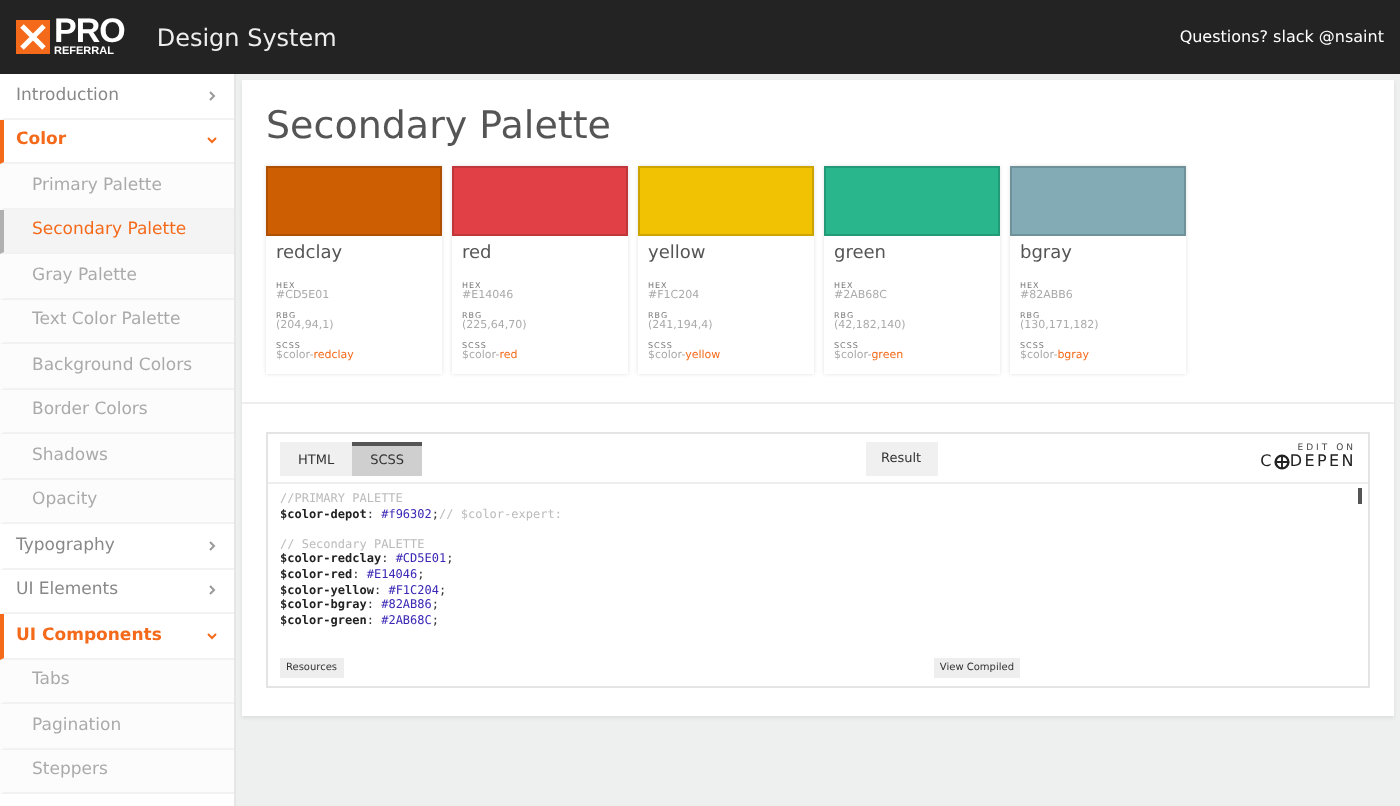 The image size is (1400, 806). Describe the element at coordinates (478, 254) in the screenshot. I see `color-name: red` at that location.